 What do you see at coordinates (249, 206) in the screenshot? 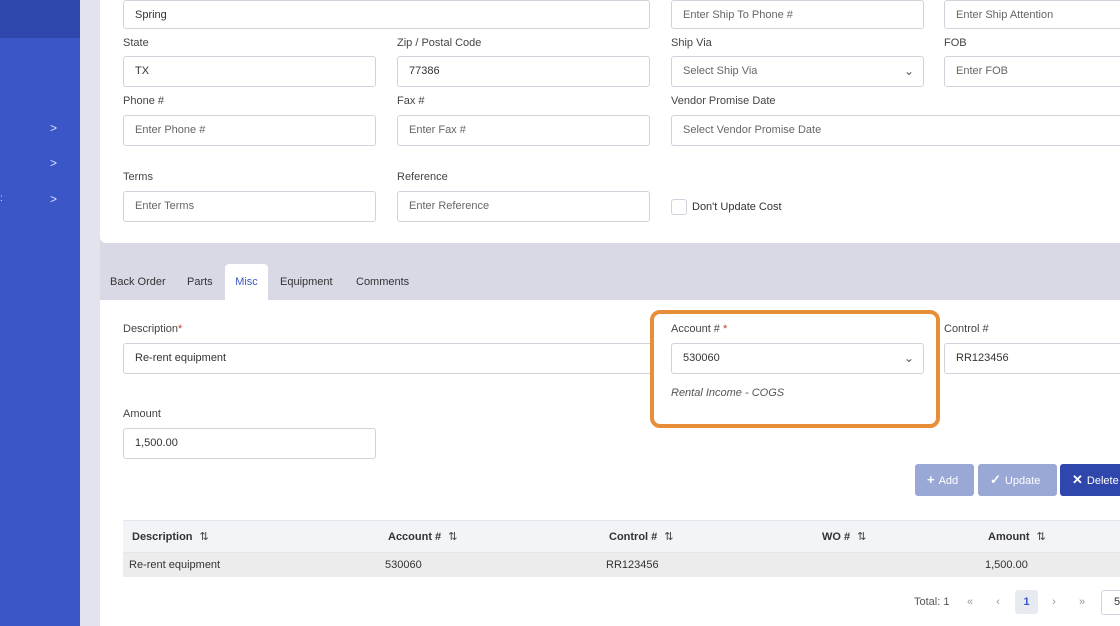
I see `terms-input: Enter Terms` at bounding box center [249, 206].